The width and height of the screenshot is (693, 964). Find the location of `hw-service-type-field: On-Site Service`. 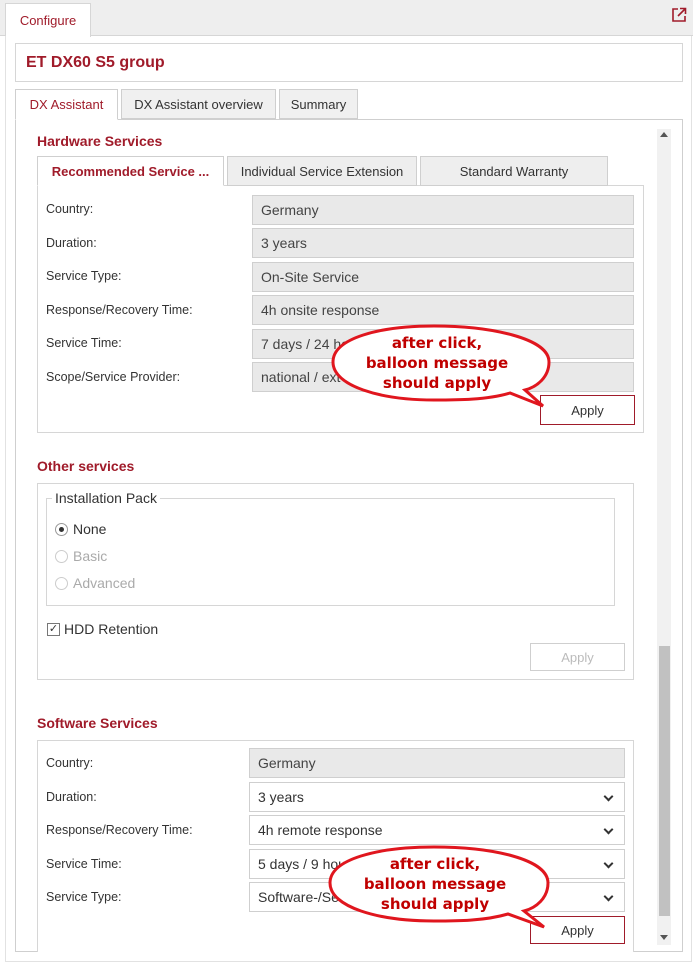

hw-service-type-field: On-Site Service is located at coordinates (443, 277).